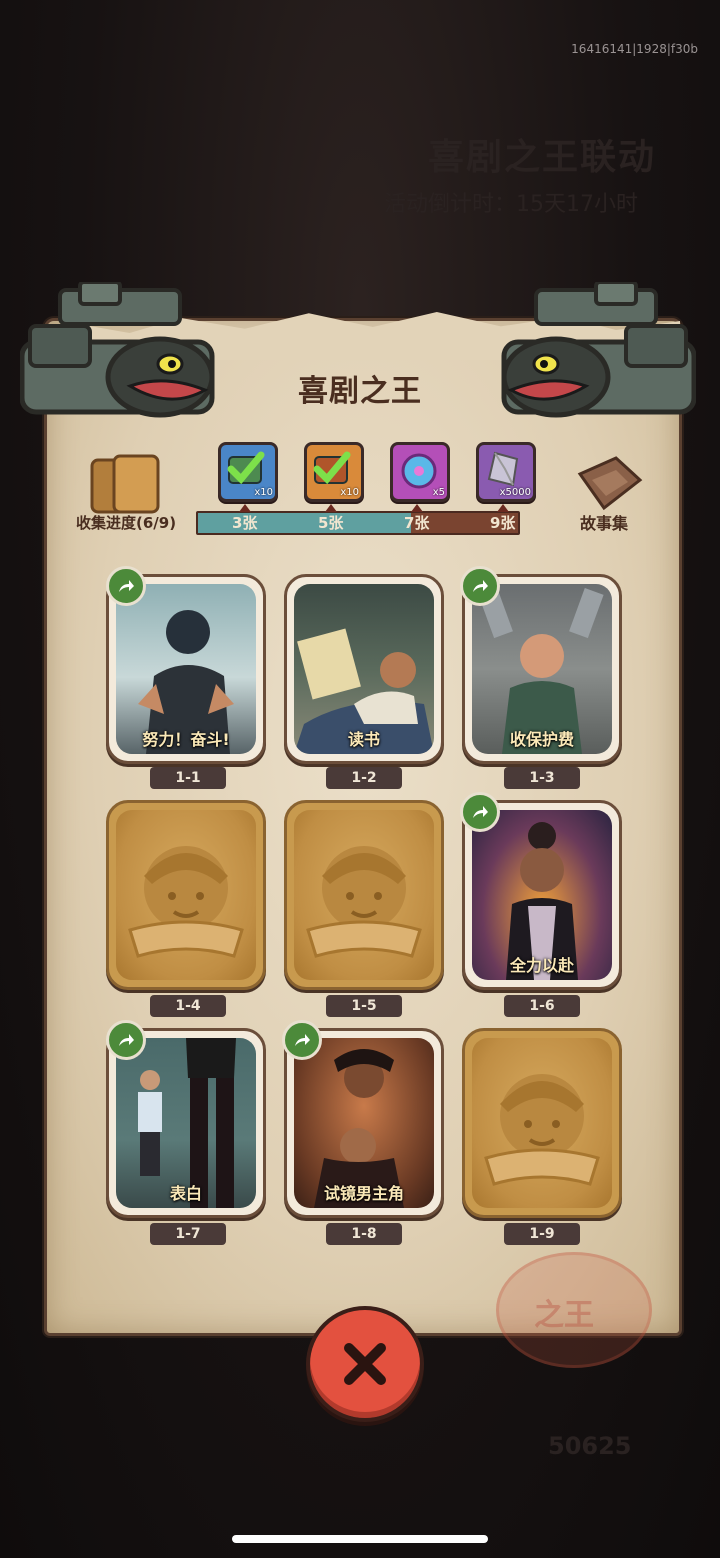 The image size is (720, 1558). What do you see at coordinates (360, 1539) in the screenshot?
I see `home-indicator` at bounding box center [360, 1539].